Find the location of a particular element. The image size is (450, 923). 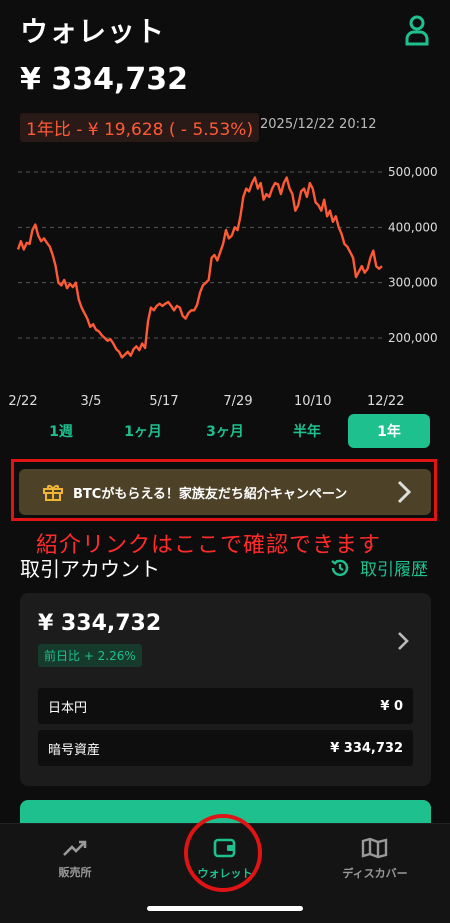

x-tick-label: 5/17 is located at coordinates (164, 401).